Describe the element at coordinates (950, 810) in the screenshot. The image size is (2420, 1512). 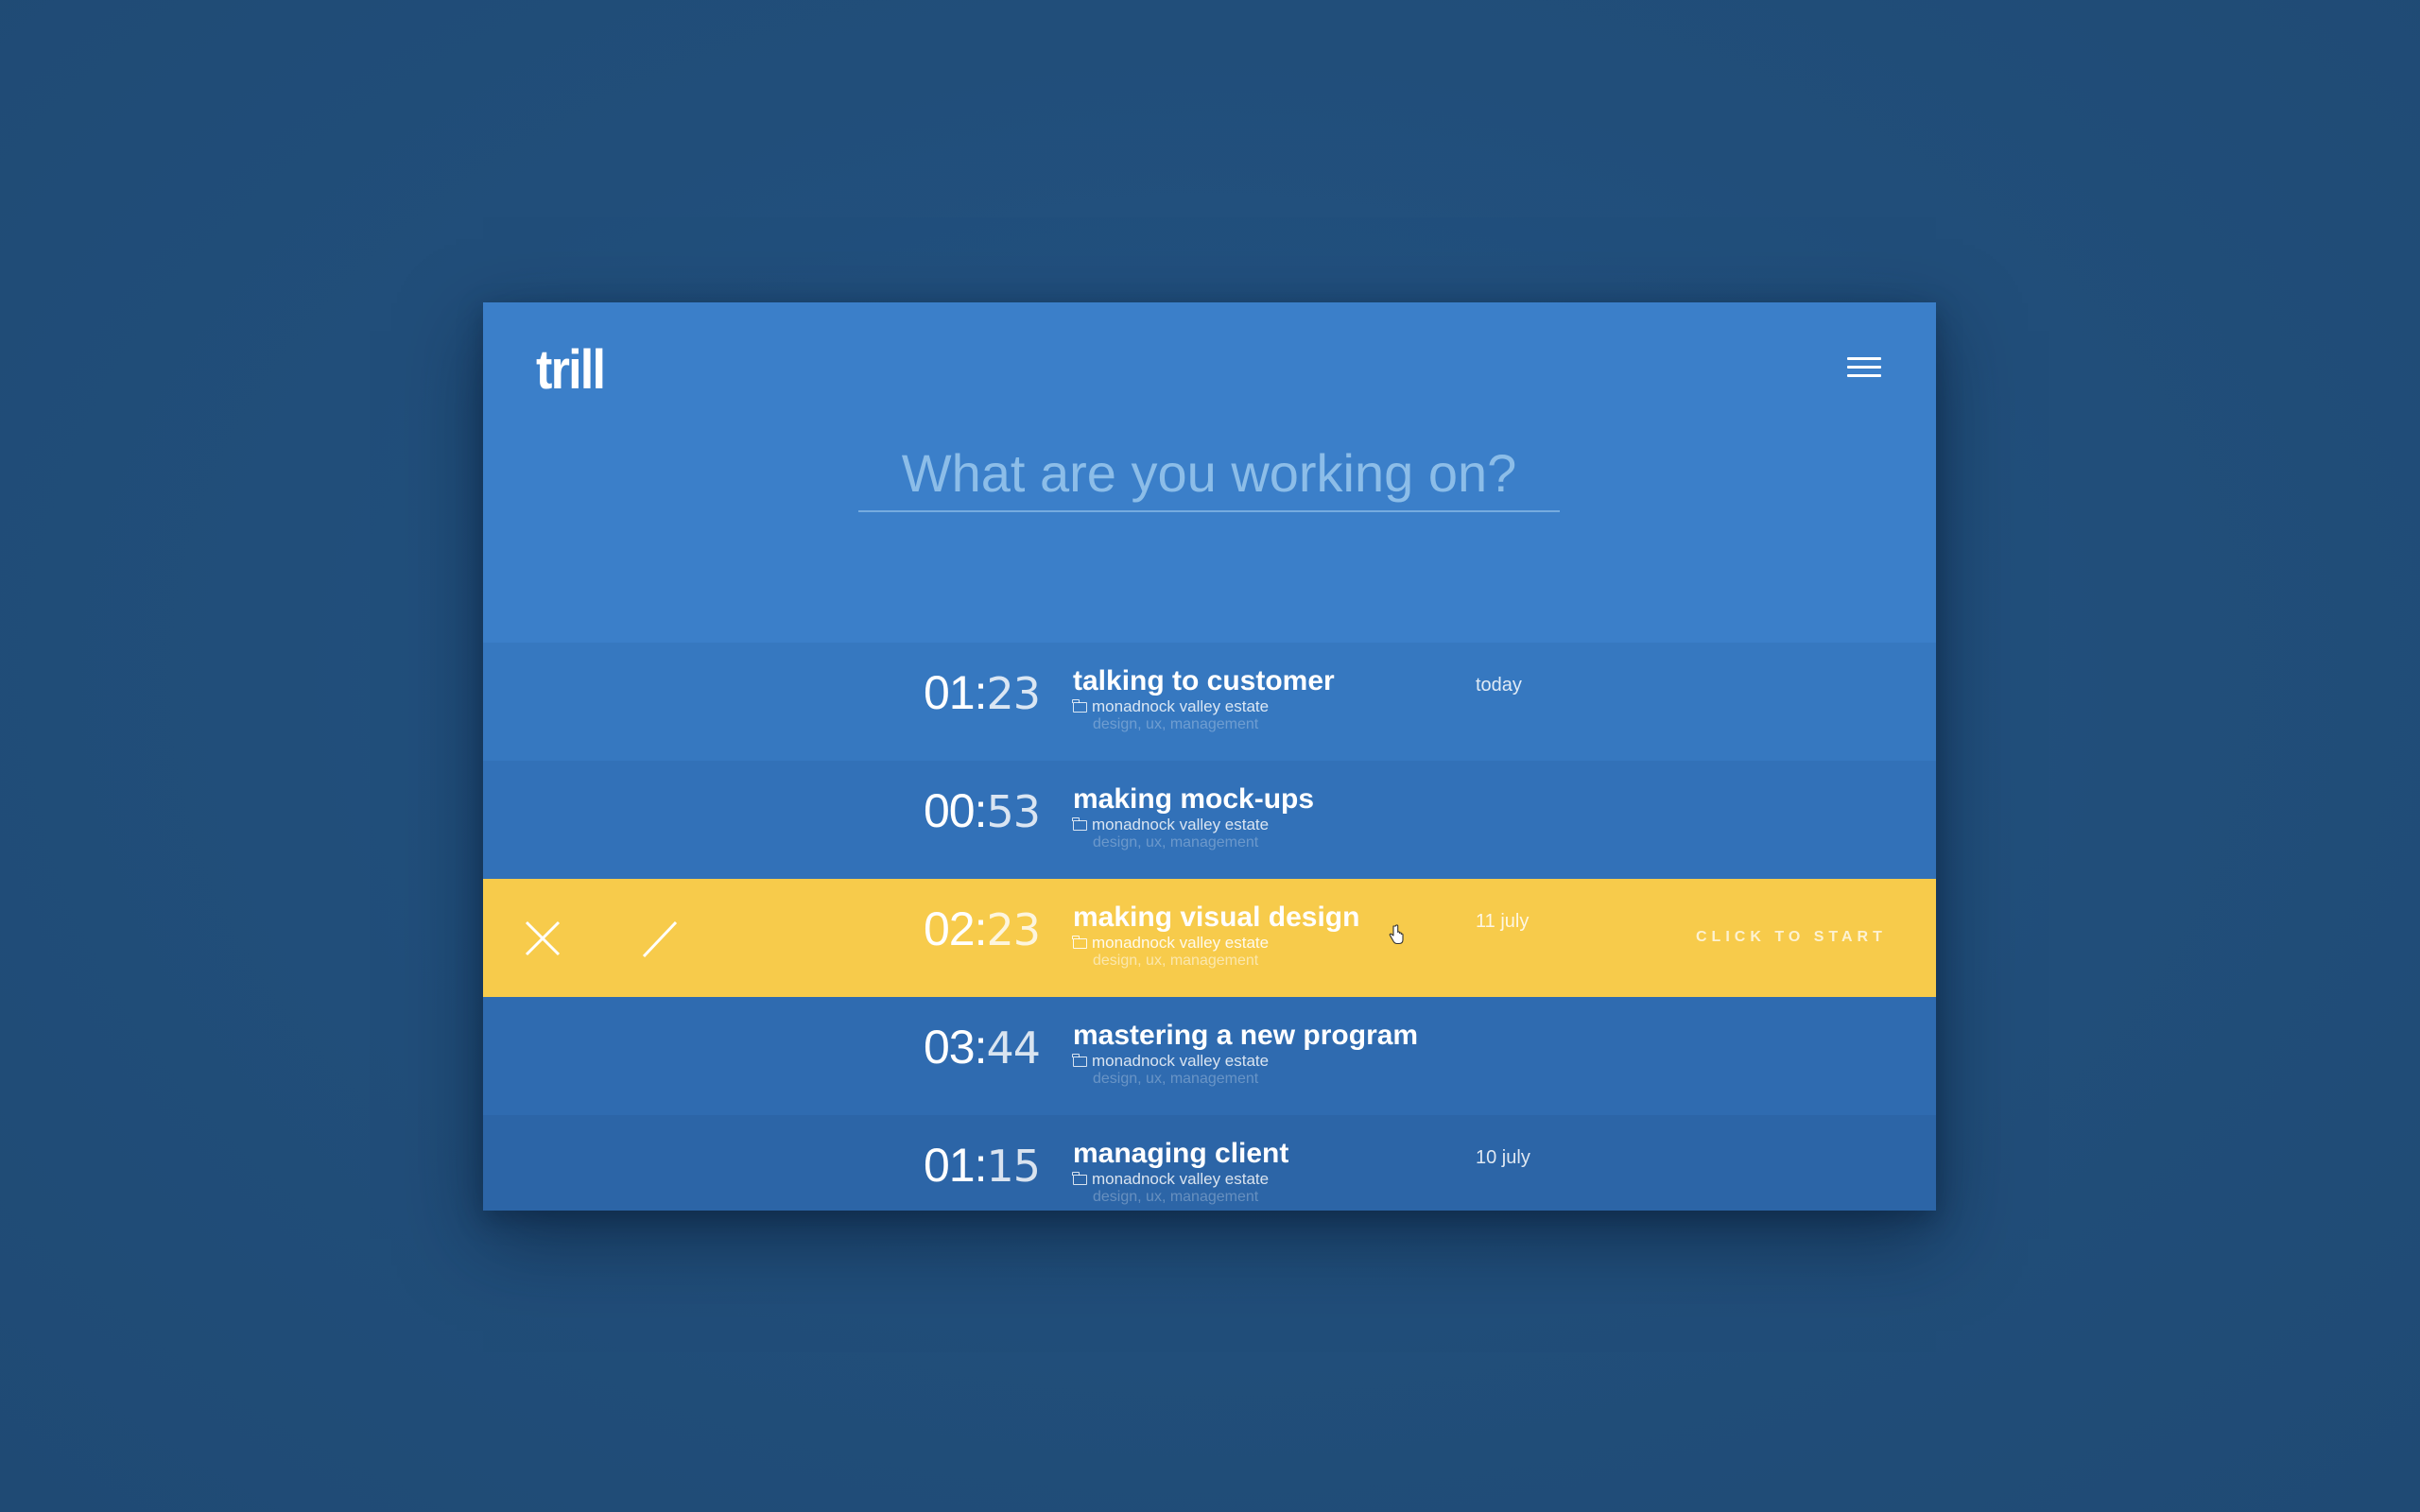
I see `entry-hours: 00` at that location.